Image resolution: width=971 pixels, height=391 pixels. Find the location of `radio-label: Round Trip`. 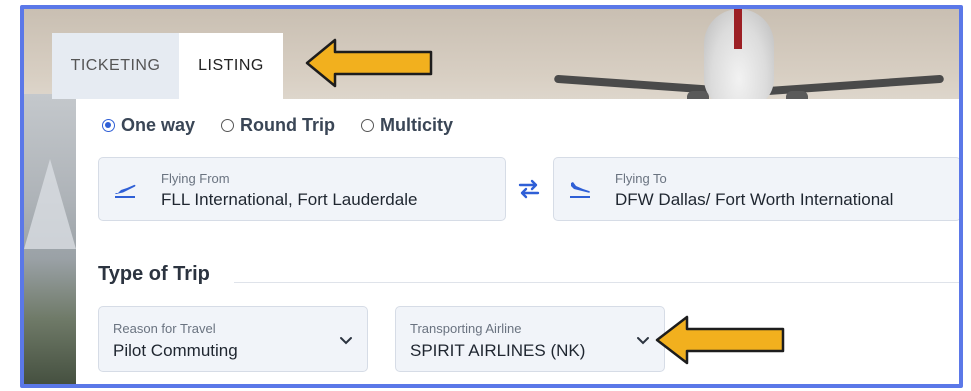

radio-label: Round Trip is located at coordinates (288, 125).